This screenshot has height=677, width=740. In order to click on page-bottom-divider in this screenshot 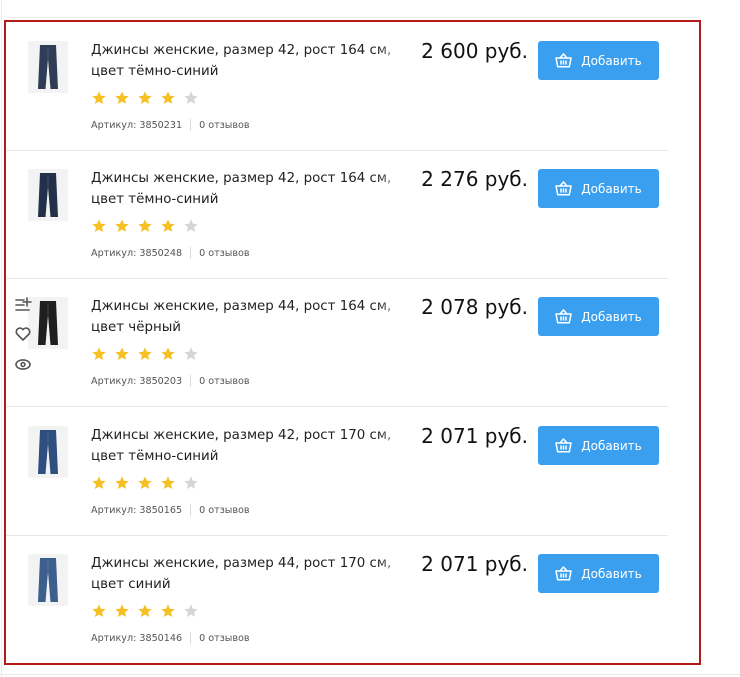, I will do `click(370, 674)`.